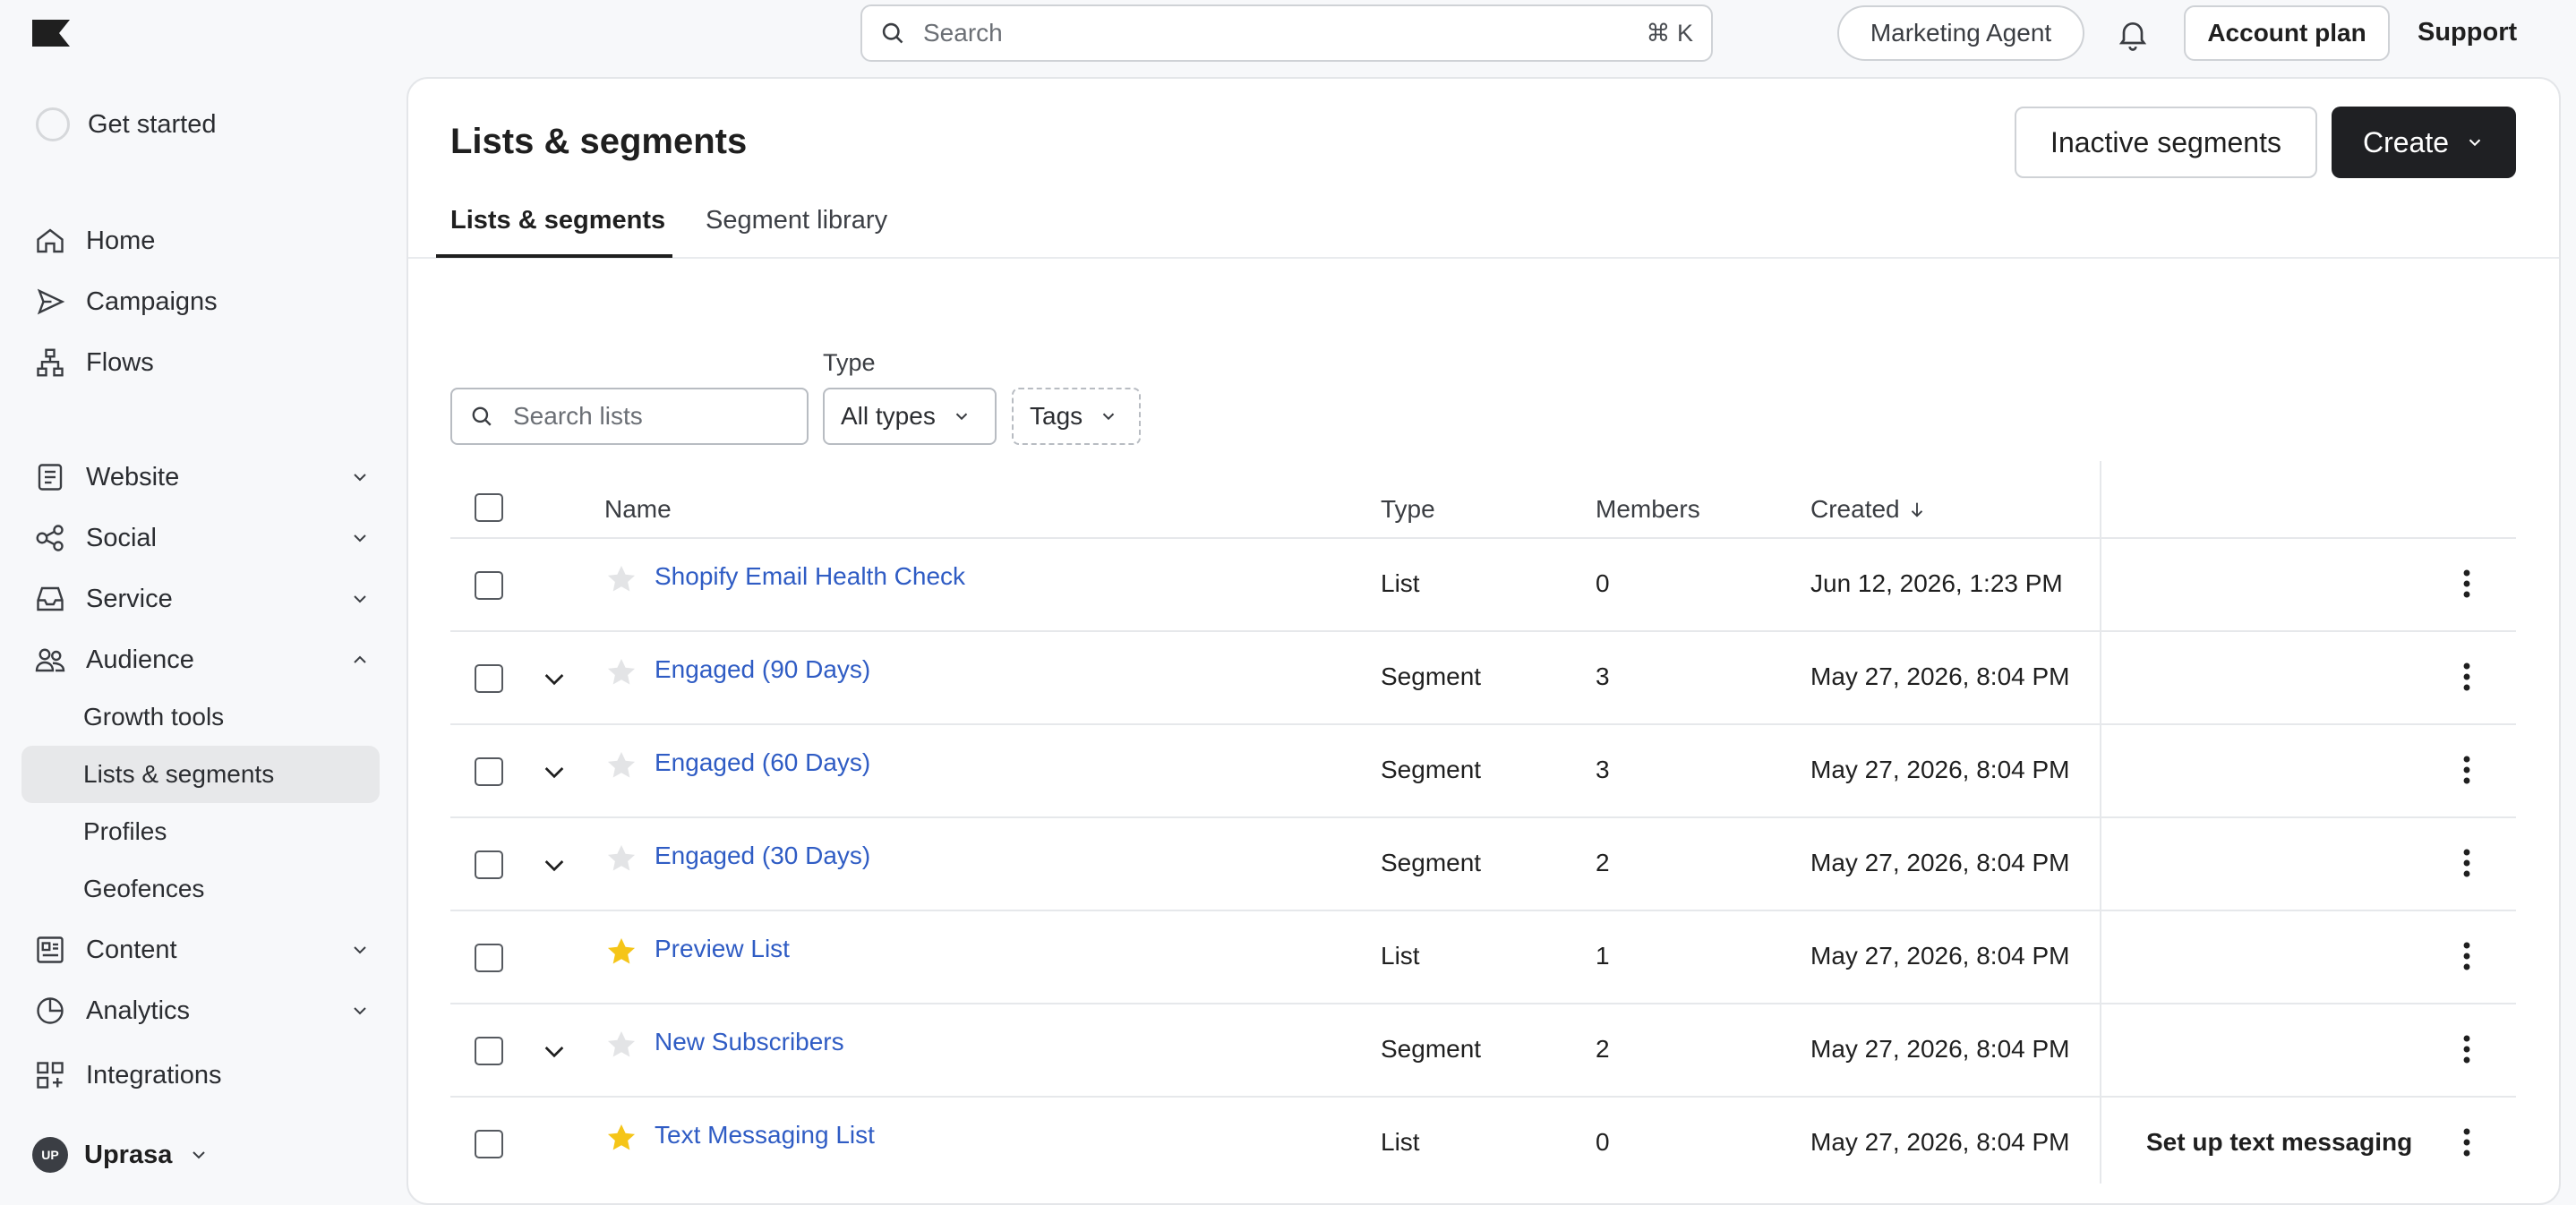 The height and width of the screenshot is (1205, 2576). I want to click on brand-logo-icon, so click(51, 33).